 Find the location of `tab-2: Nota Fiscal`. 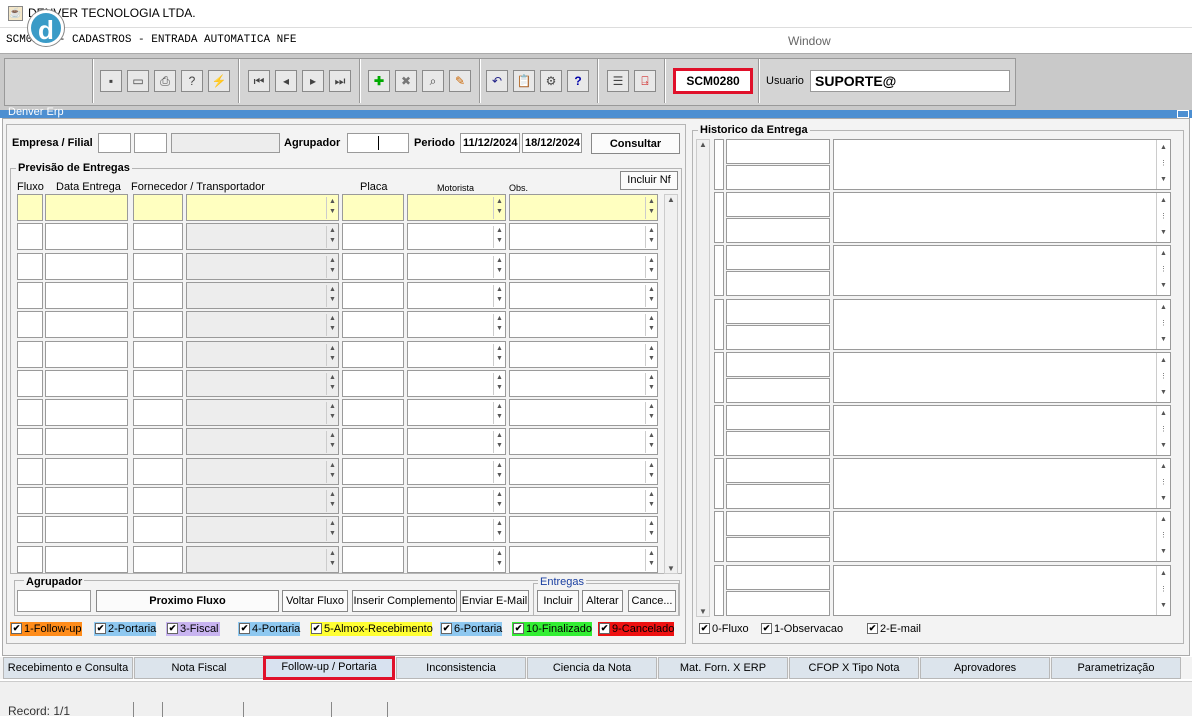

tab-2: Nota Fiscal is located at coordinates (199, 668).